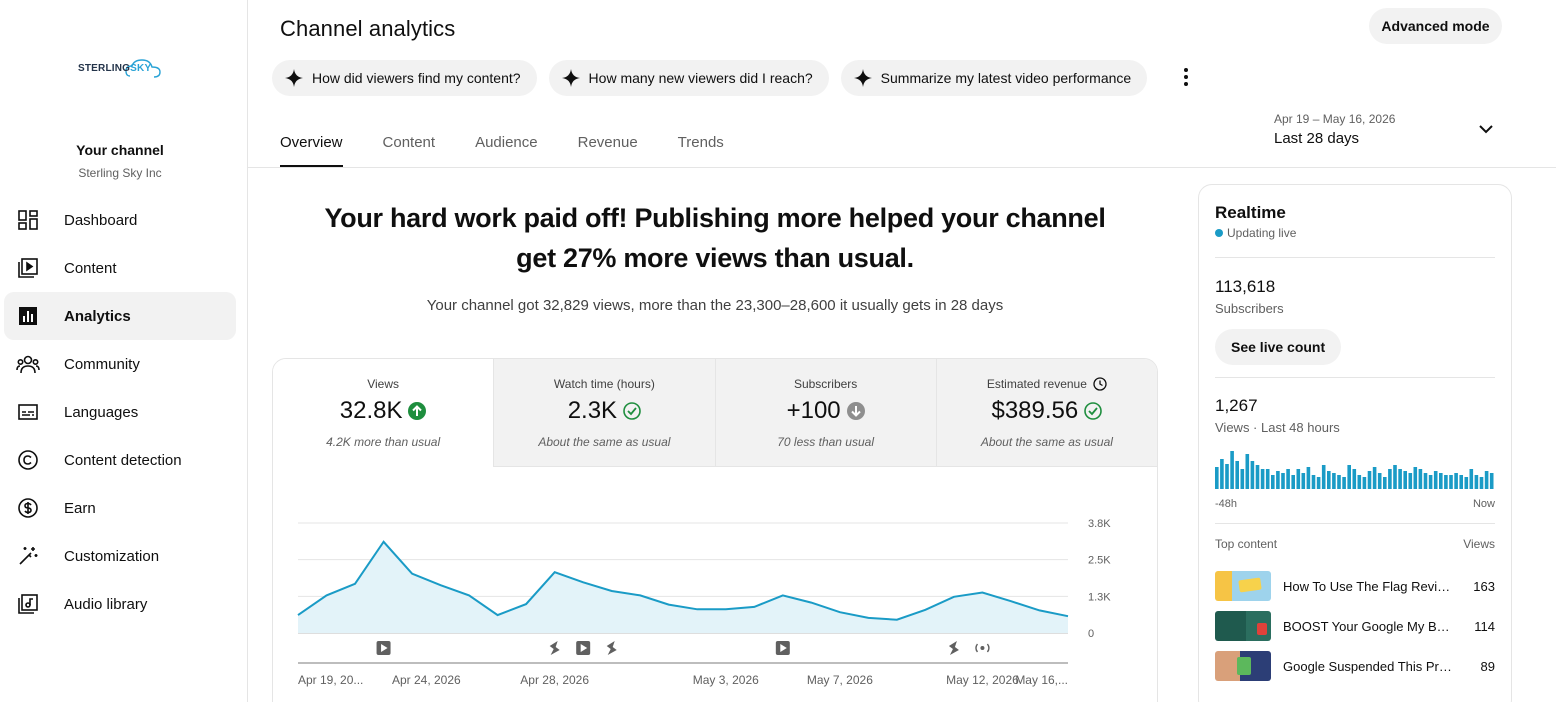 Image resolution: width=1556 pixels, height=702 pixels. Describe the element at coordinates (1246, 544) in the screenshot. I see `top-content-header: Top content` at that location.